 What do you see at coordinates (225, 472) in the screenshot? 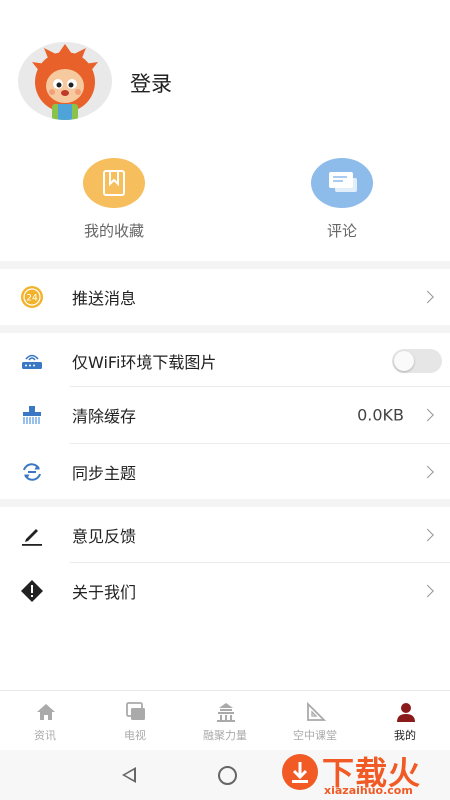
I see `sync-theme-row: 同步主题` at bounding box center [225, 472].